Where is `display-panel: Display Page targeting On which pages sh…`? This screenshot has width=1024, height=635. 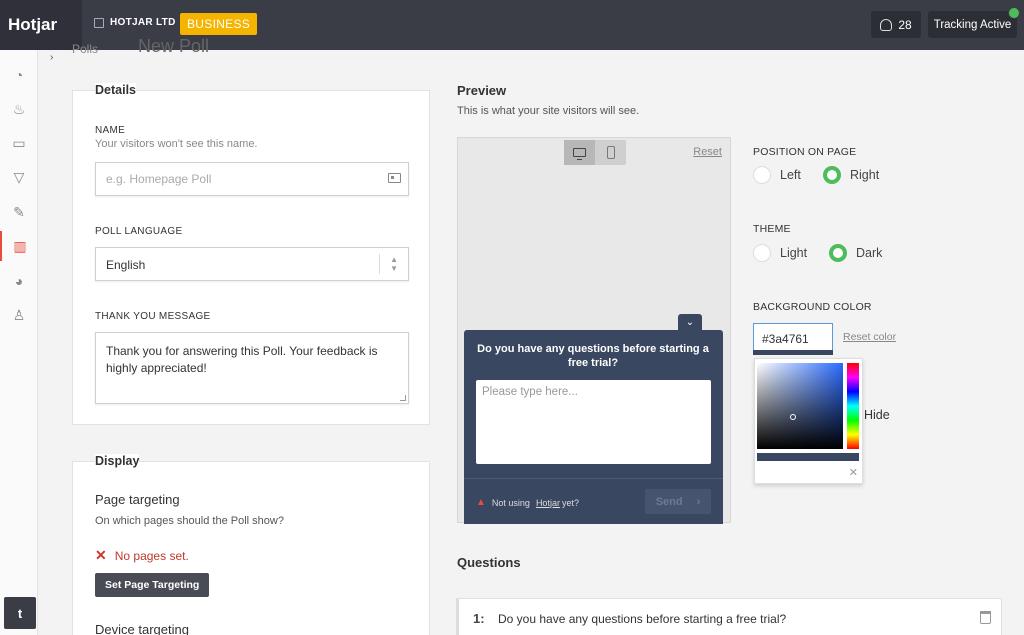 display-panel: Display Page targeting On which pages sh… is located at coordinates (251, 544).